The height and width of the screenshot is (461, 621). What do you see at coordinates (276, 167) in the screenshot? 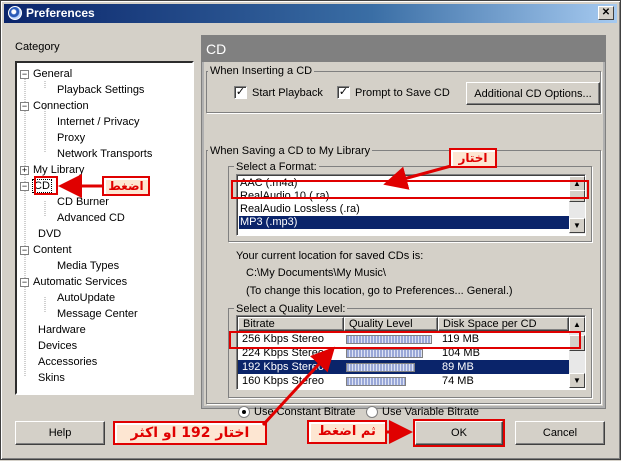
I see `format-group-title: Select a Format:` at bounding box center [276, 167].